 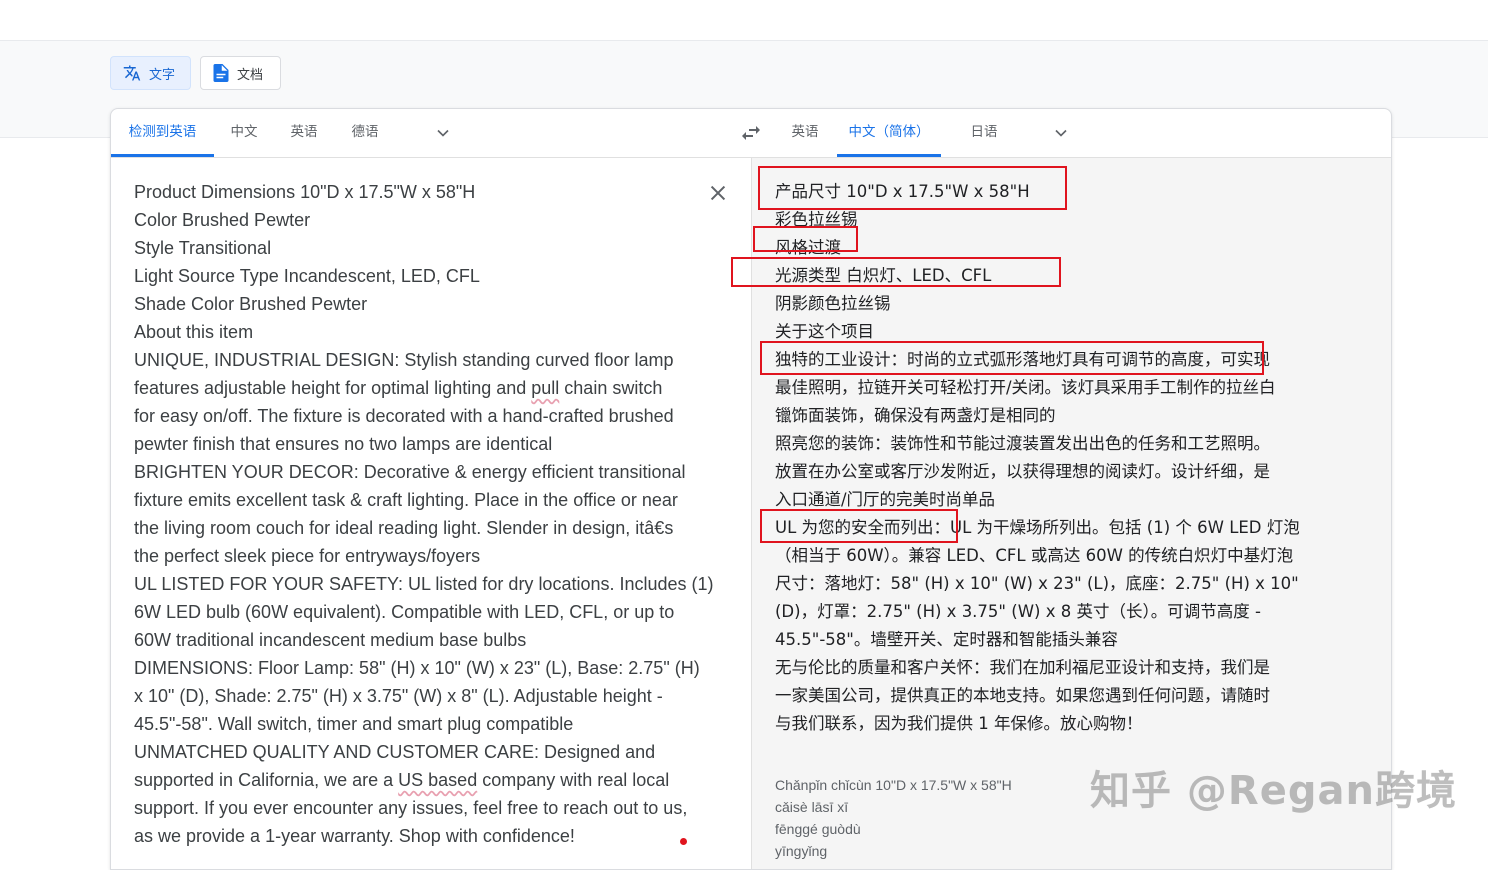 I want to click on tab-source-english: 英语, so click(x=304, y=133).